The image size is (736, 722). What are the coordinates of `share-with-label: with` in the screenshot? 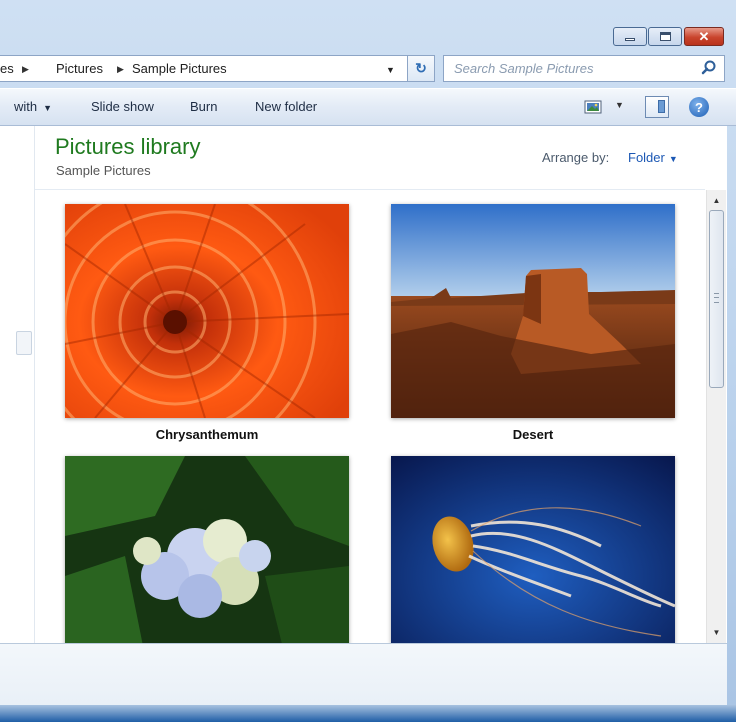 It's located at (26, 106).